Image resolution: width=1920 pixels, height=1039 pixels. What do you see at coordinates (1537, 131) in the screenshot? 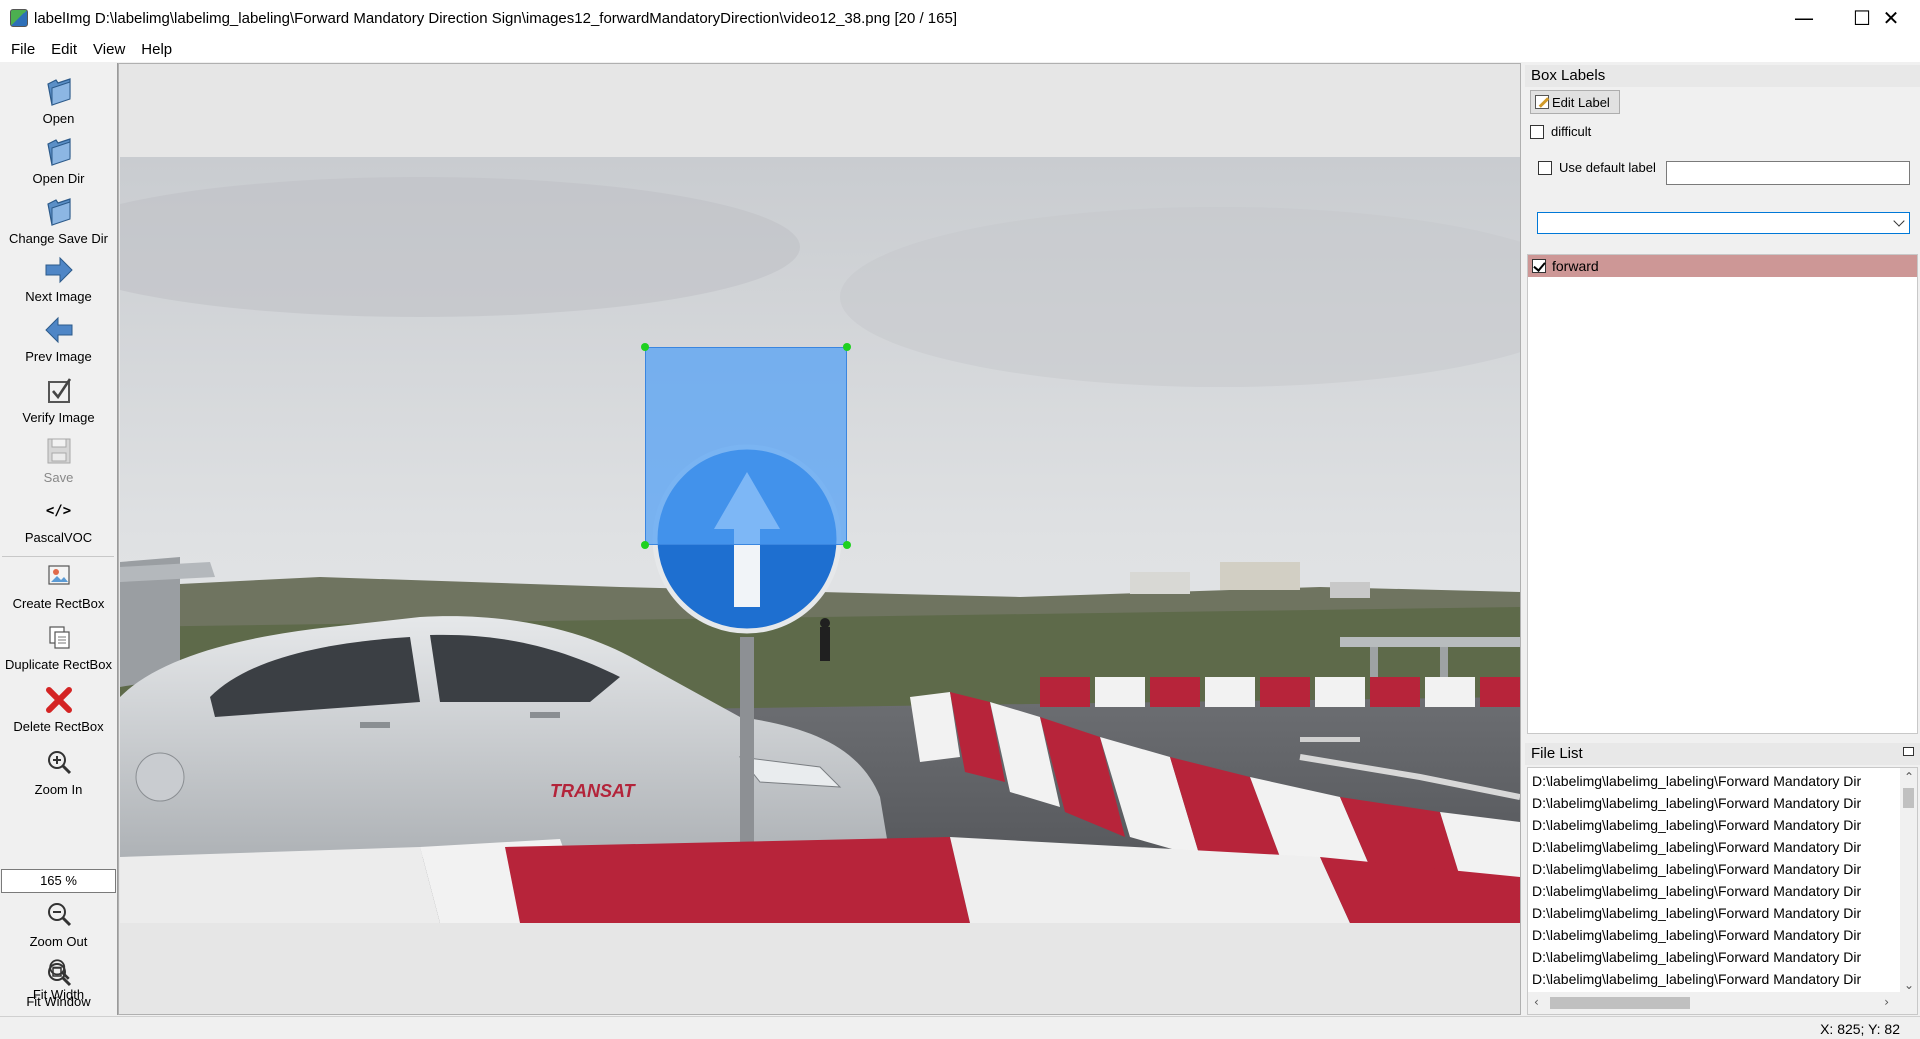
I see `difficult-checkbox` at bounding box center [1537, 131].